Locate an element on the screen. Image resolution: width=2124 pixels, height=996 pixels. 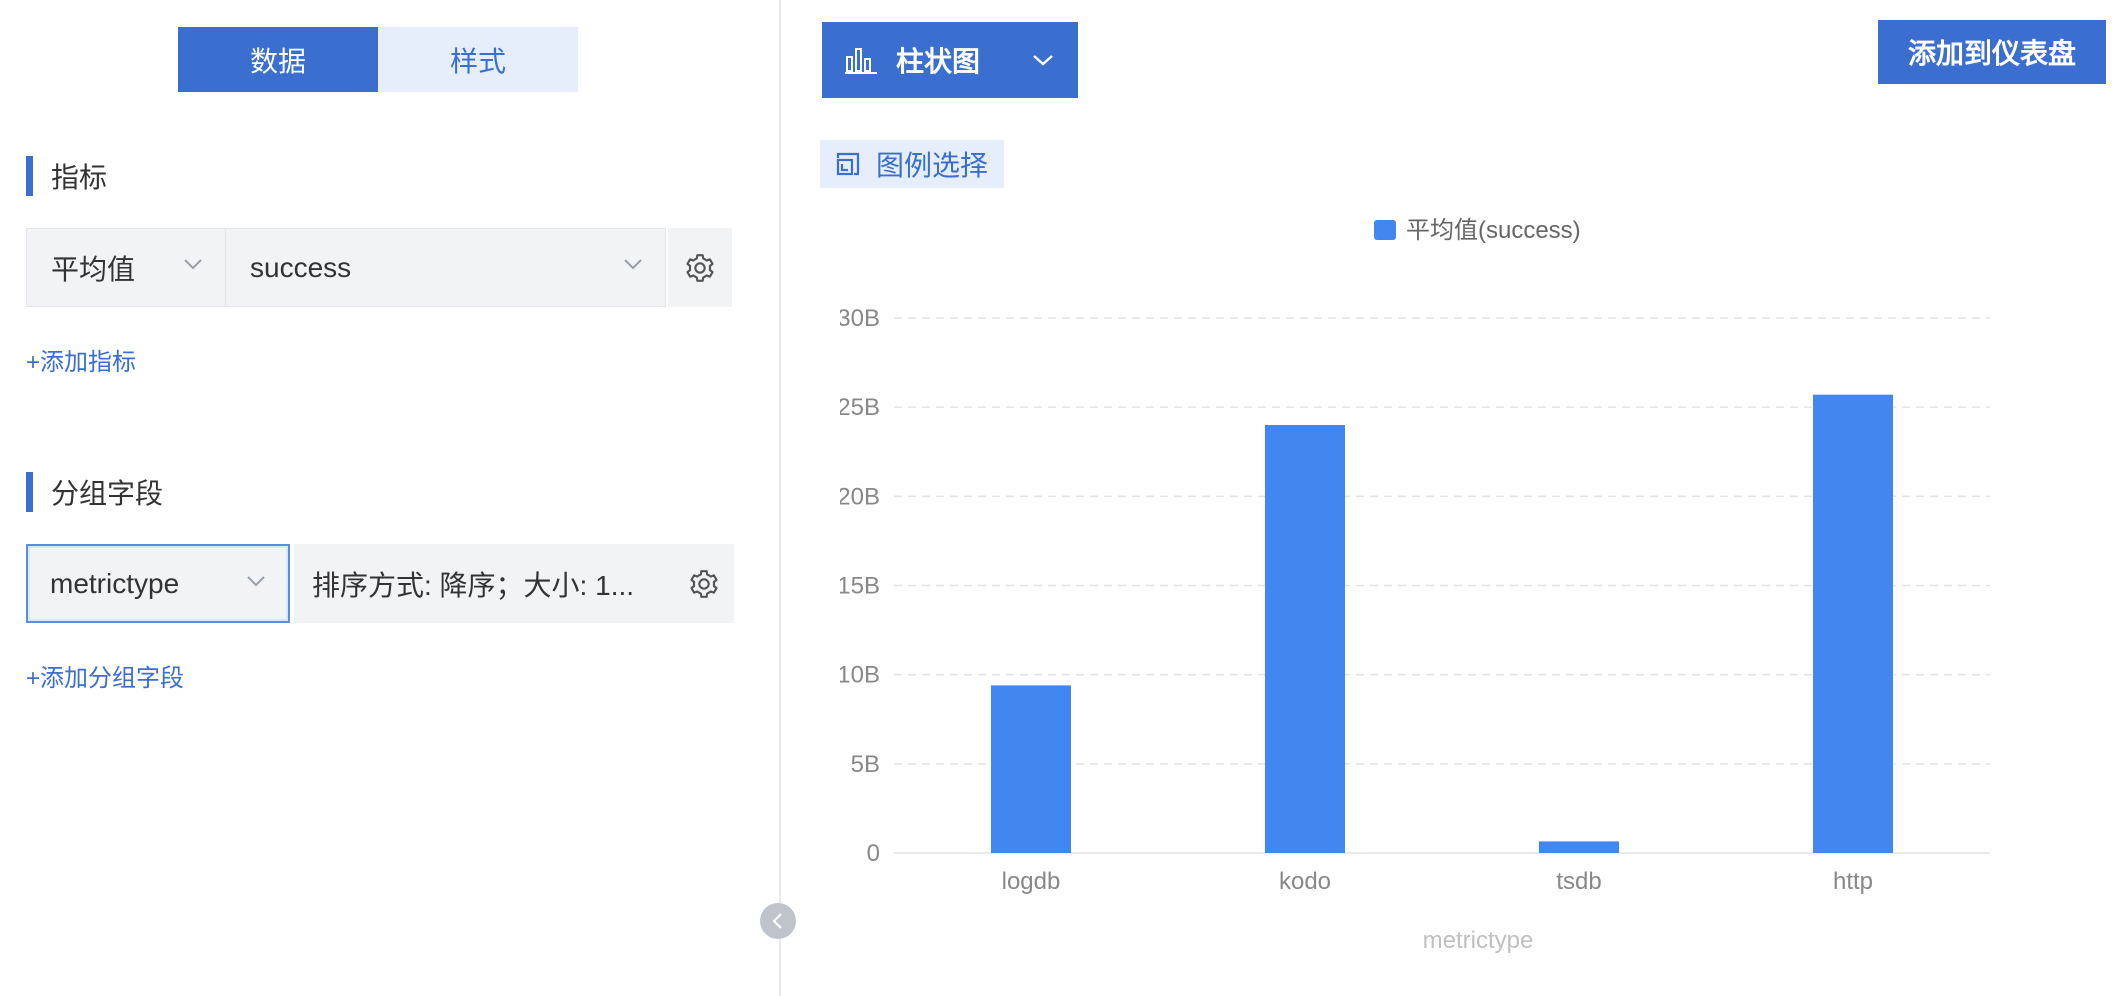
bar-kodo is located at coordinates (1305, 639).